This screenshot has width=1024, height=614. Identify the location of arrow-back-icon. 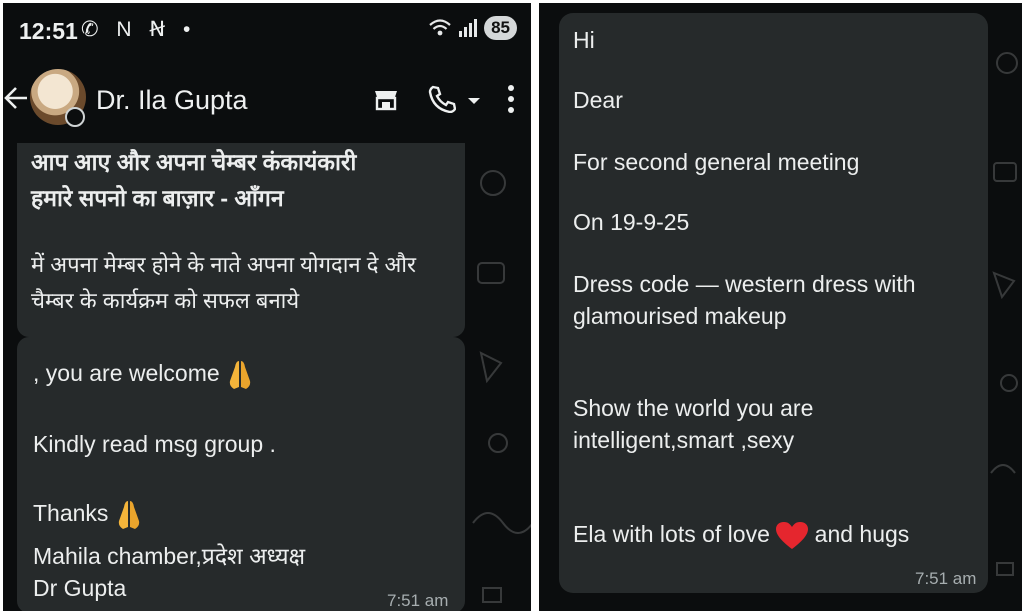
(15, 98).